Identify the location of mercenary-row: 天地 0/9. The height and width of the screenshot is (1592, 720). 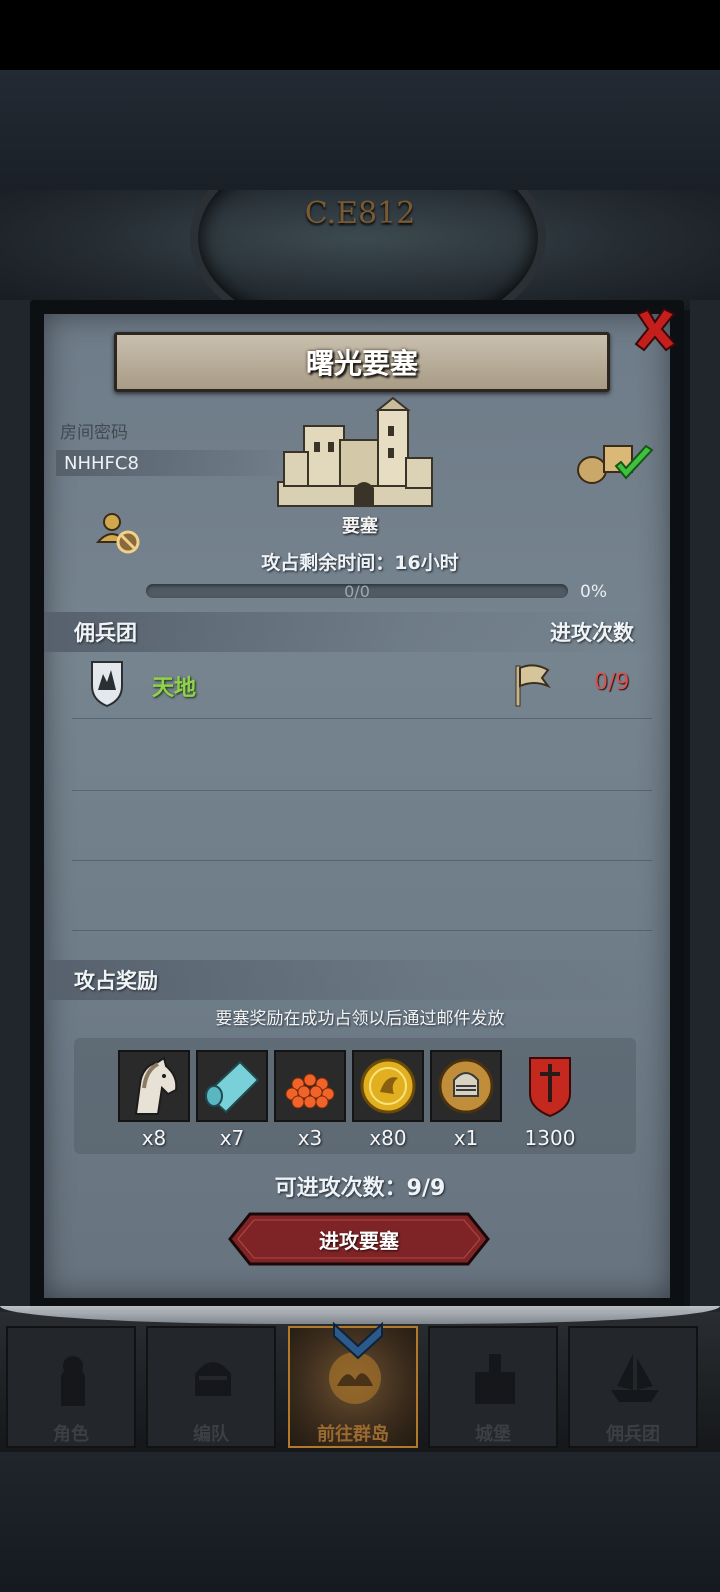
(362, 687).